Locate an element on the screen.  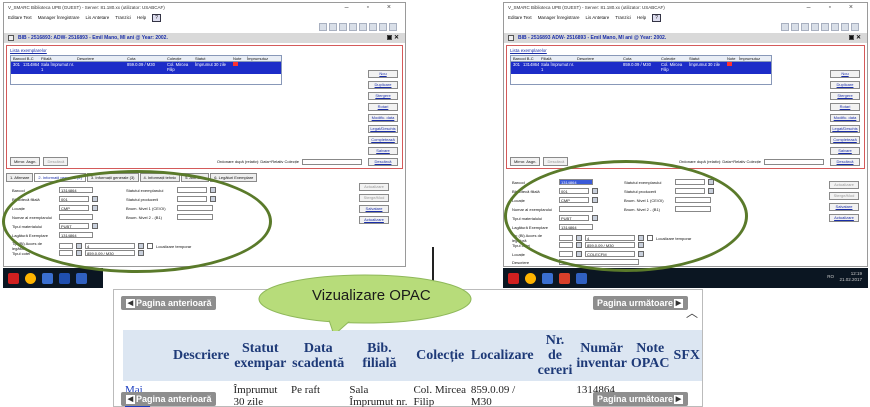
tab-tehnic: 4. Informații tehnic is located at coordinates (160, 177).